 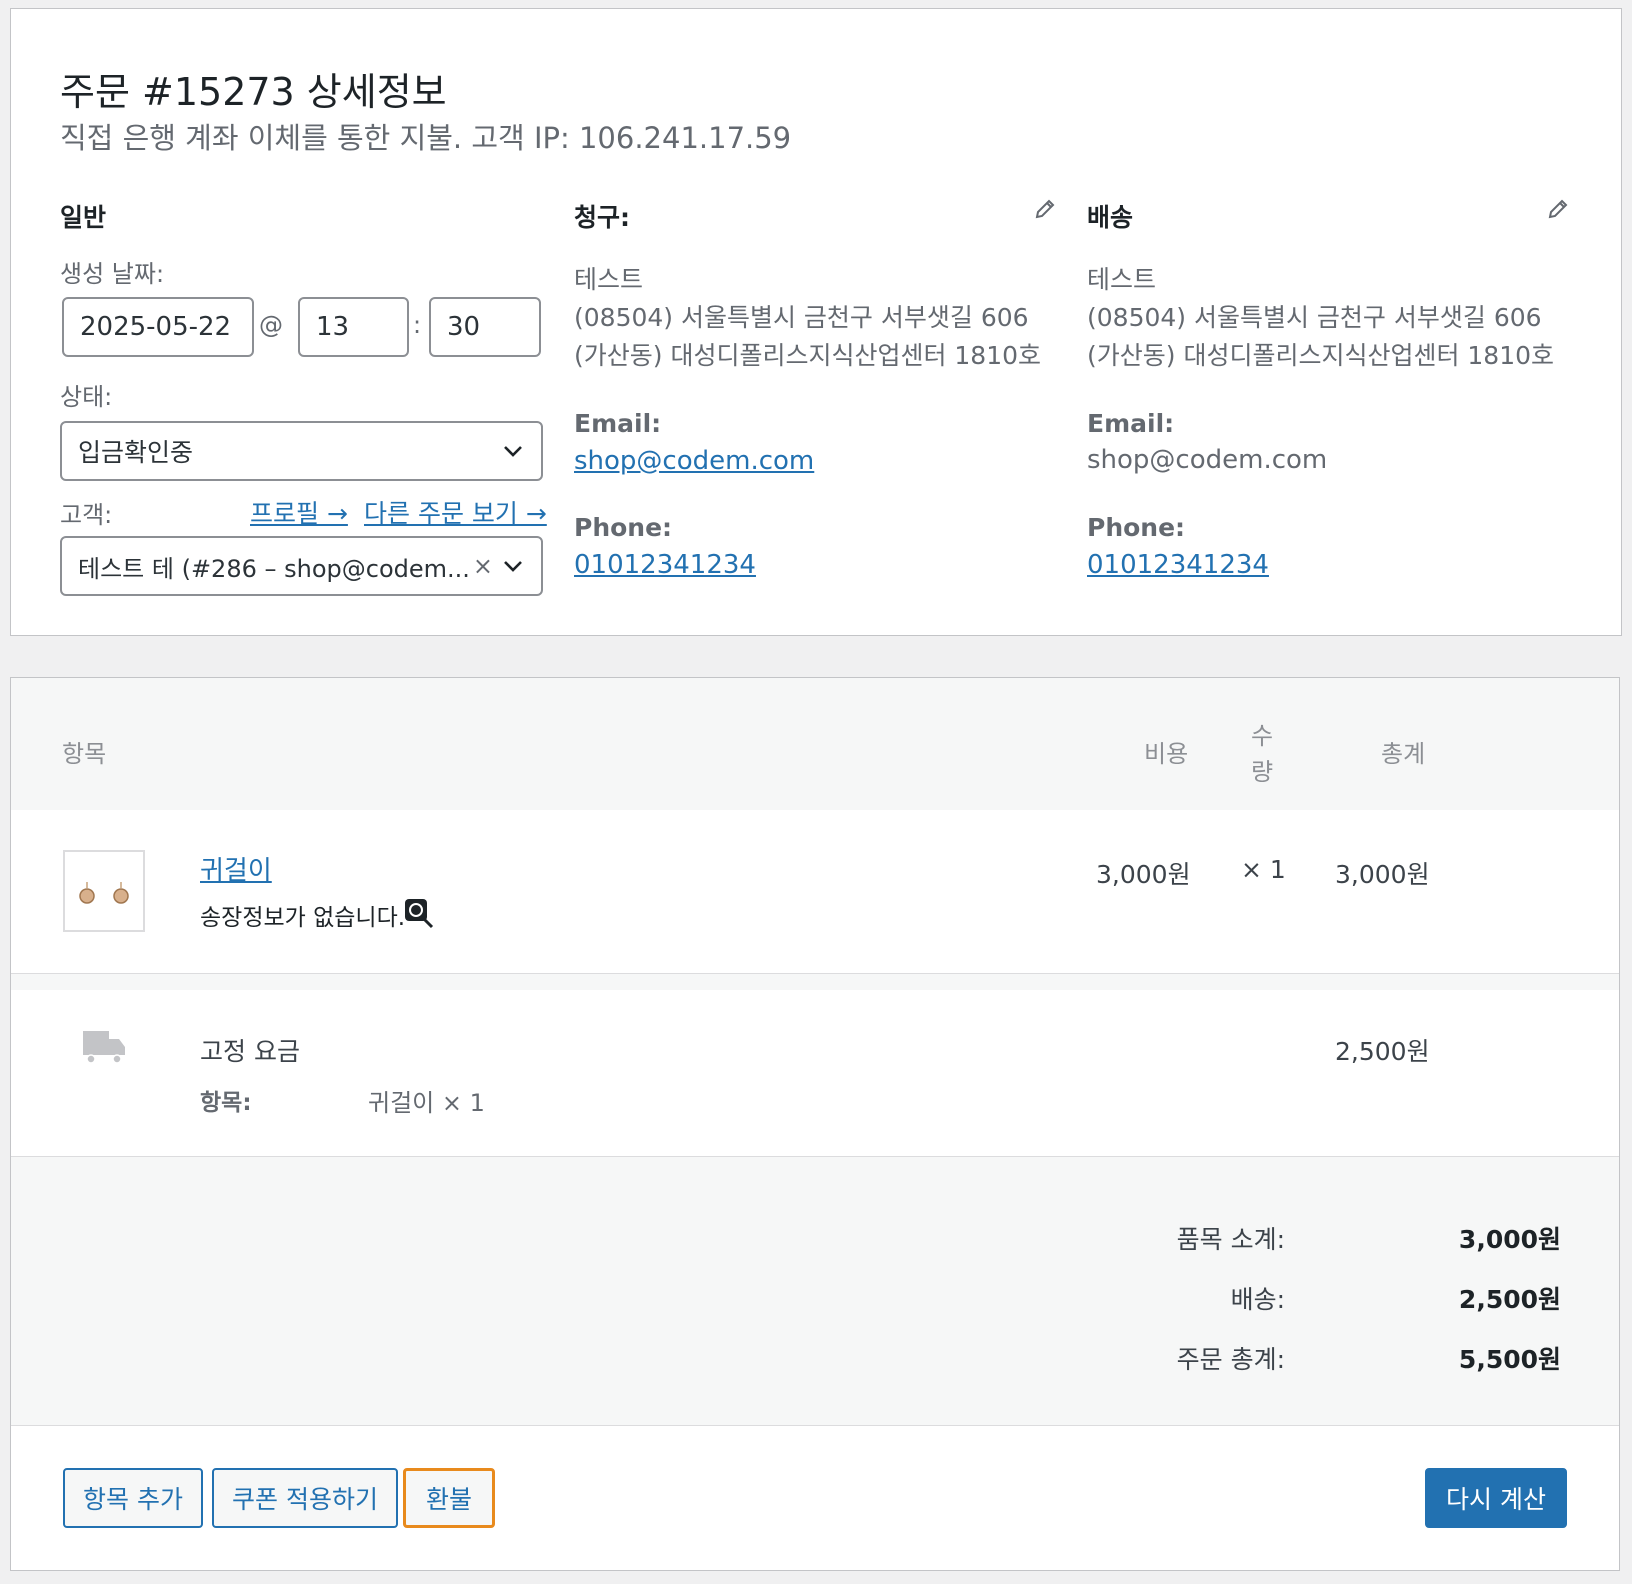 What do you see at coordinates (1509, 1299) in the screenshot?
I see `shipping-total-value: 2,500원` at bounding box center [1509, 1299].